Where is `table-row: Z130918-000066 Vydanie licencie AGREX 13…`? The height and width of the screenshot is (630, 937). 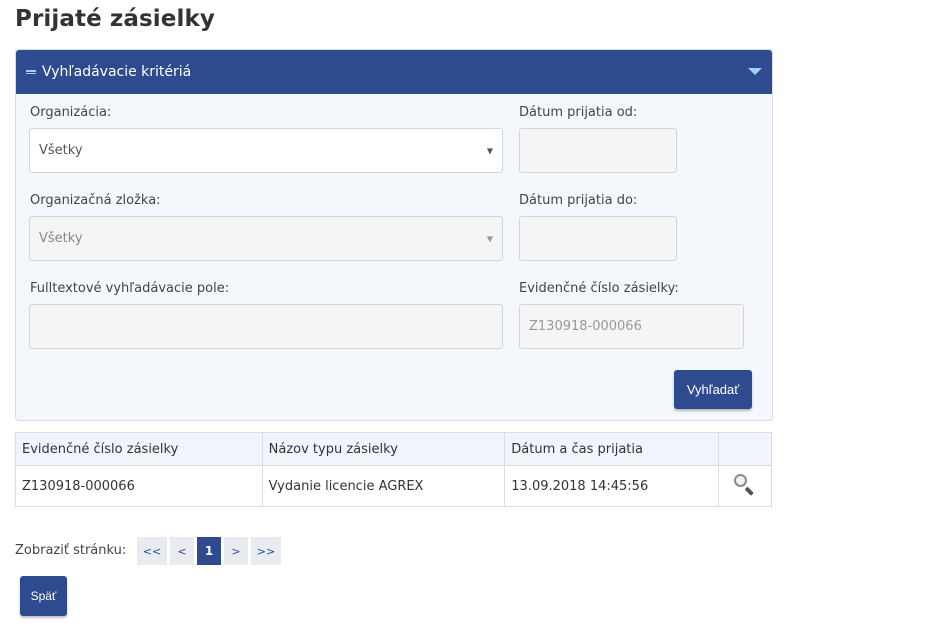
table-row: Z130918-000066 Vydanie licencie AGREX 13… is located at coordinates (393, 486).